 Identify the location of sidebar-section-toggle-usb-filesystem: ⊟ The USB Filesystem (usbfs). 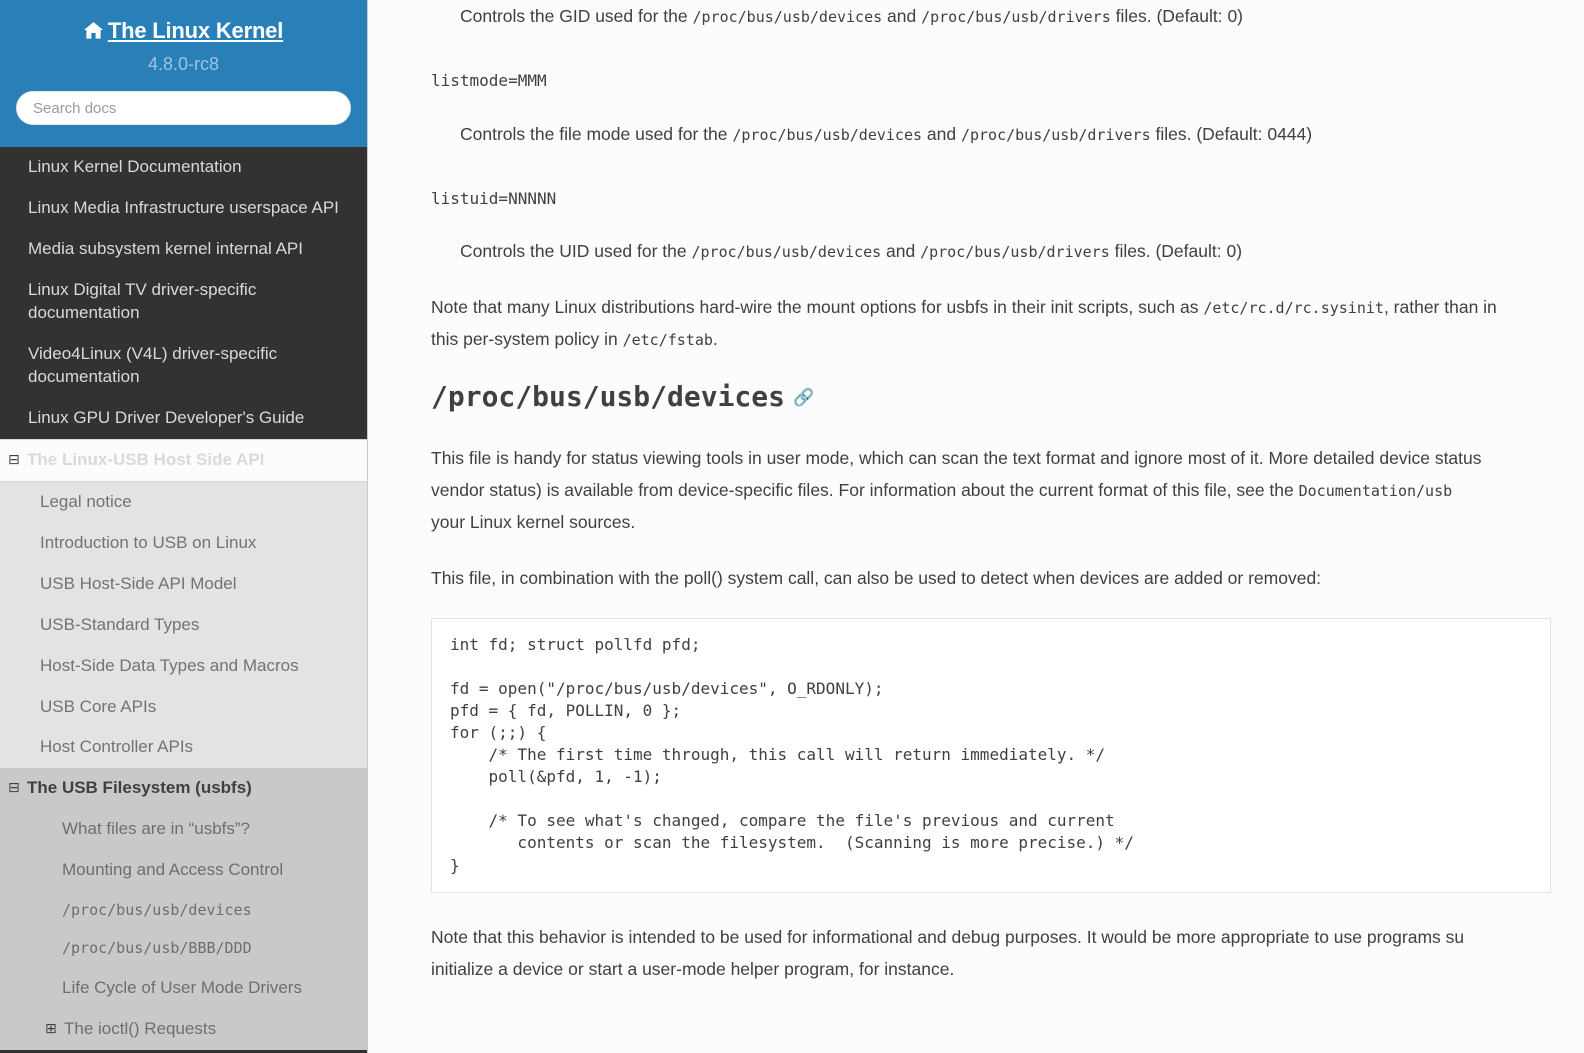
(183, 789).